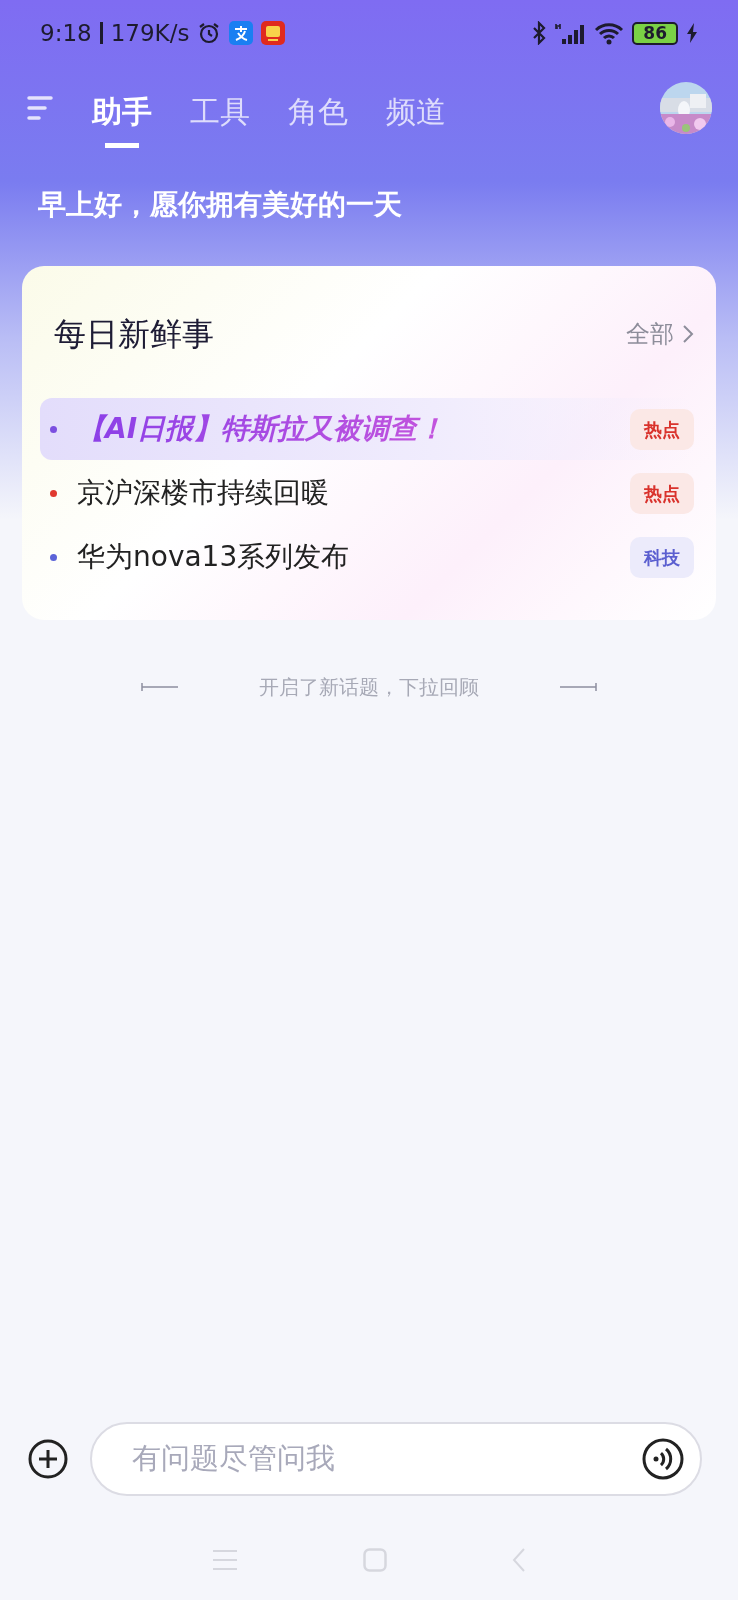 This screenshot has width=738, height=1600. What do you see at coordinates (570, 33) in the screenshot?
I see `signal-icon` at bounding box center [570, 33].